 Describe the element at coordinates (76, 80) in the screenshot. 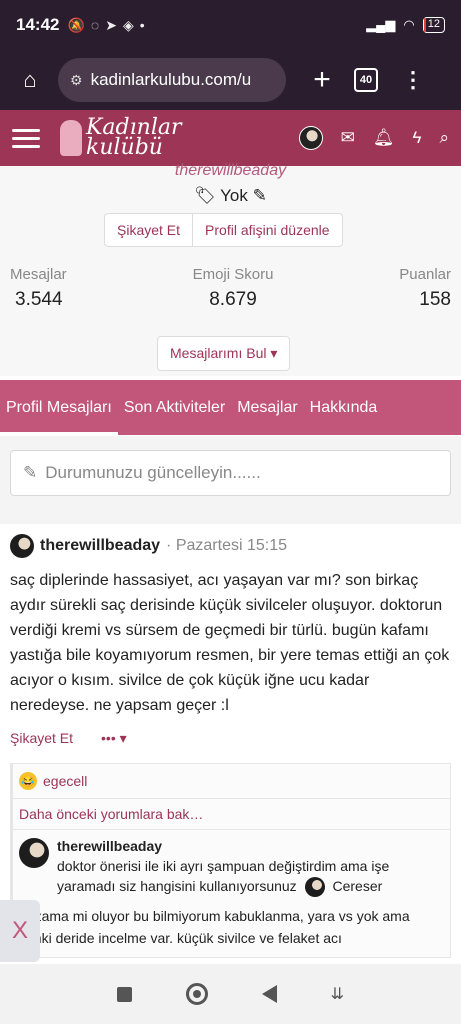

I see `site-settings-icon: ⚙` at that location.